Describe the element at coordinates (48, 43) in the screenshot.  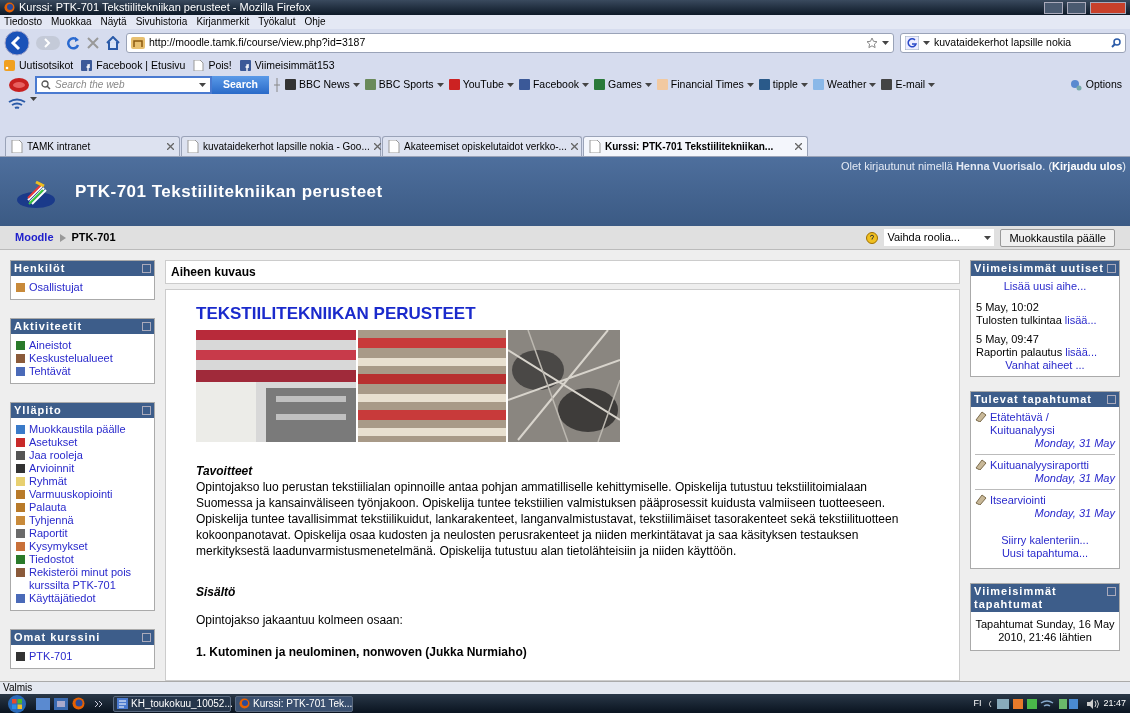
I see `forward-icon` at that location.